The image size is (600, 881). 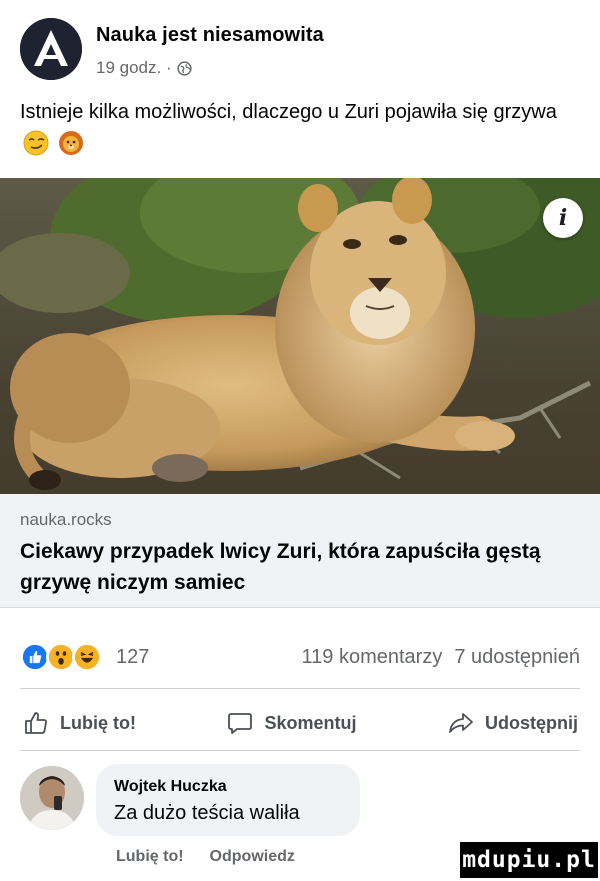 I want to click on reactions-summary: 127 119 komentarzy 7 udostępnień, so click(x=300, y=656).